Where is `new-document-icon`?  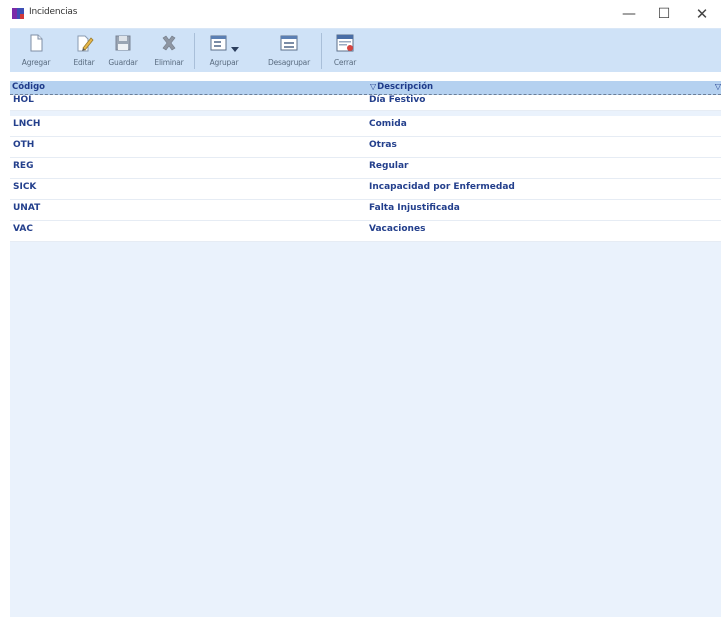
new-document-icon is located at coordinates (36, 43).